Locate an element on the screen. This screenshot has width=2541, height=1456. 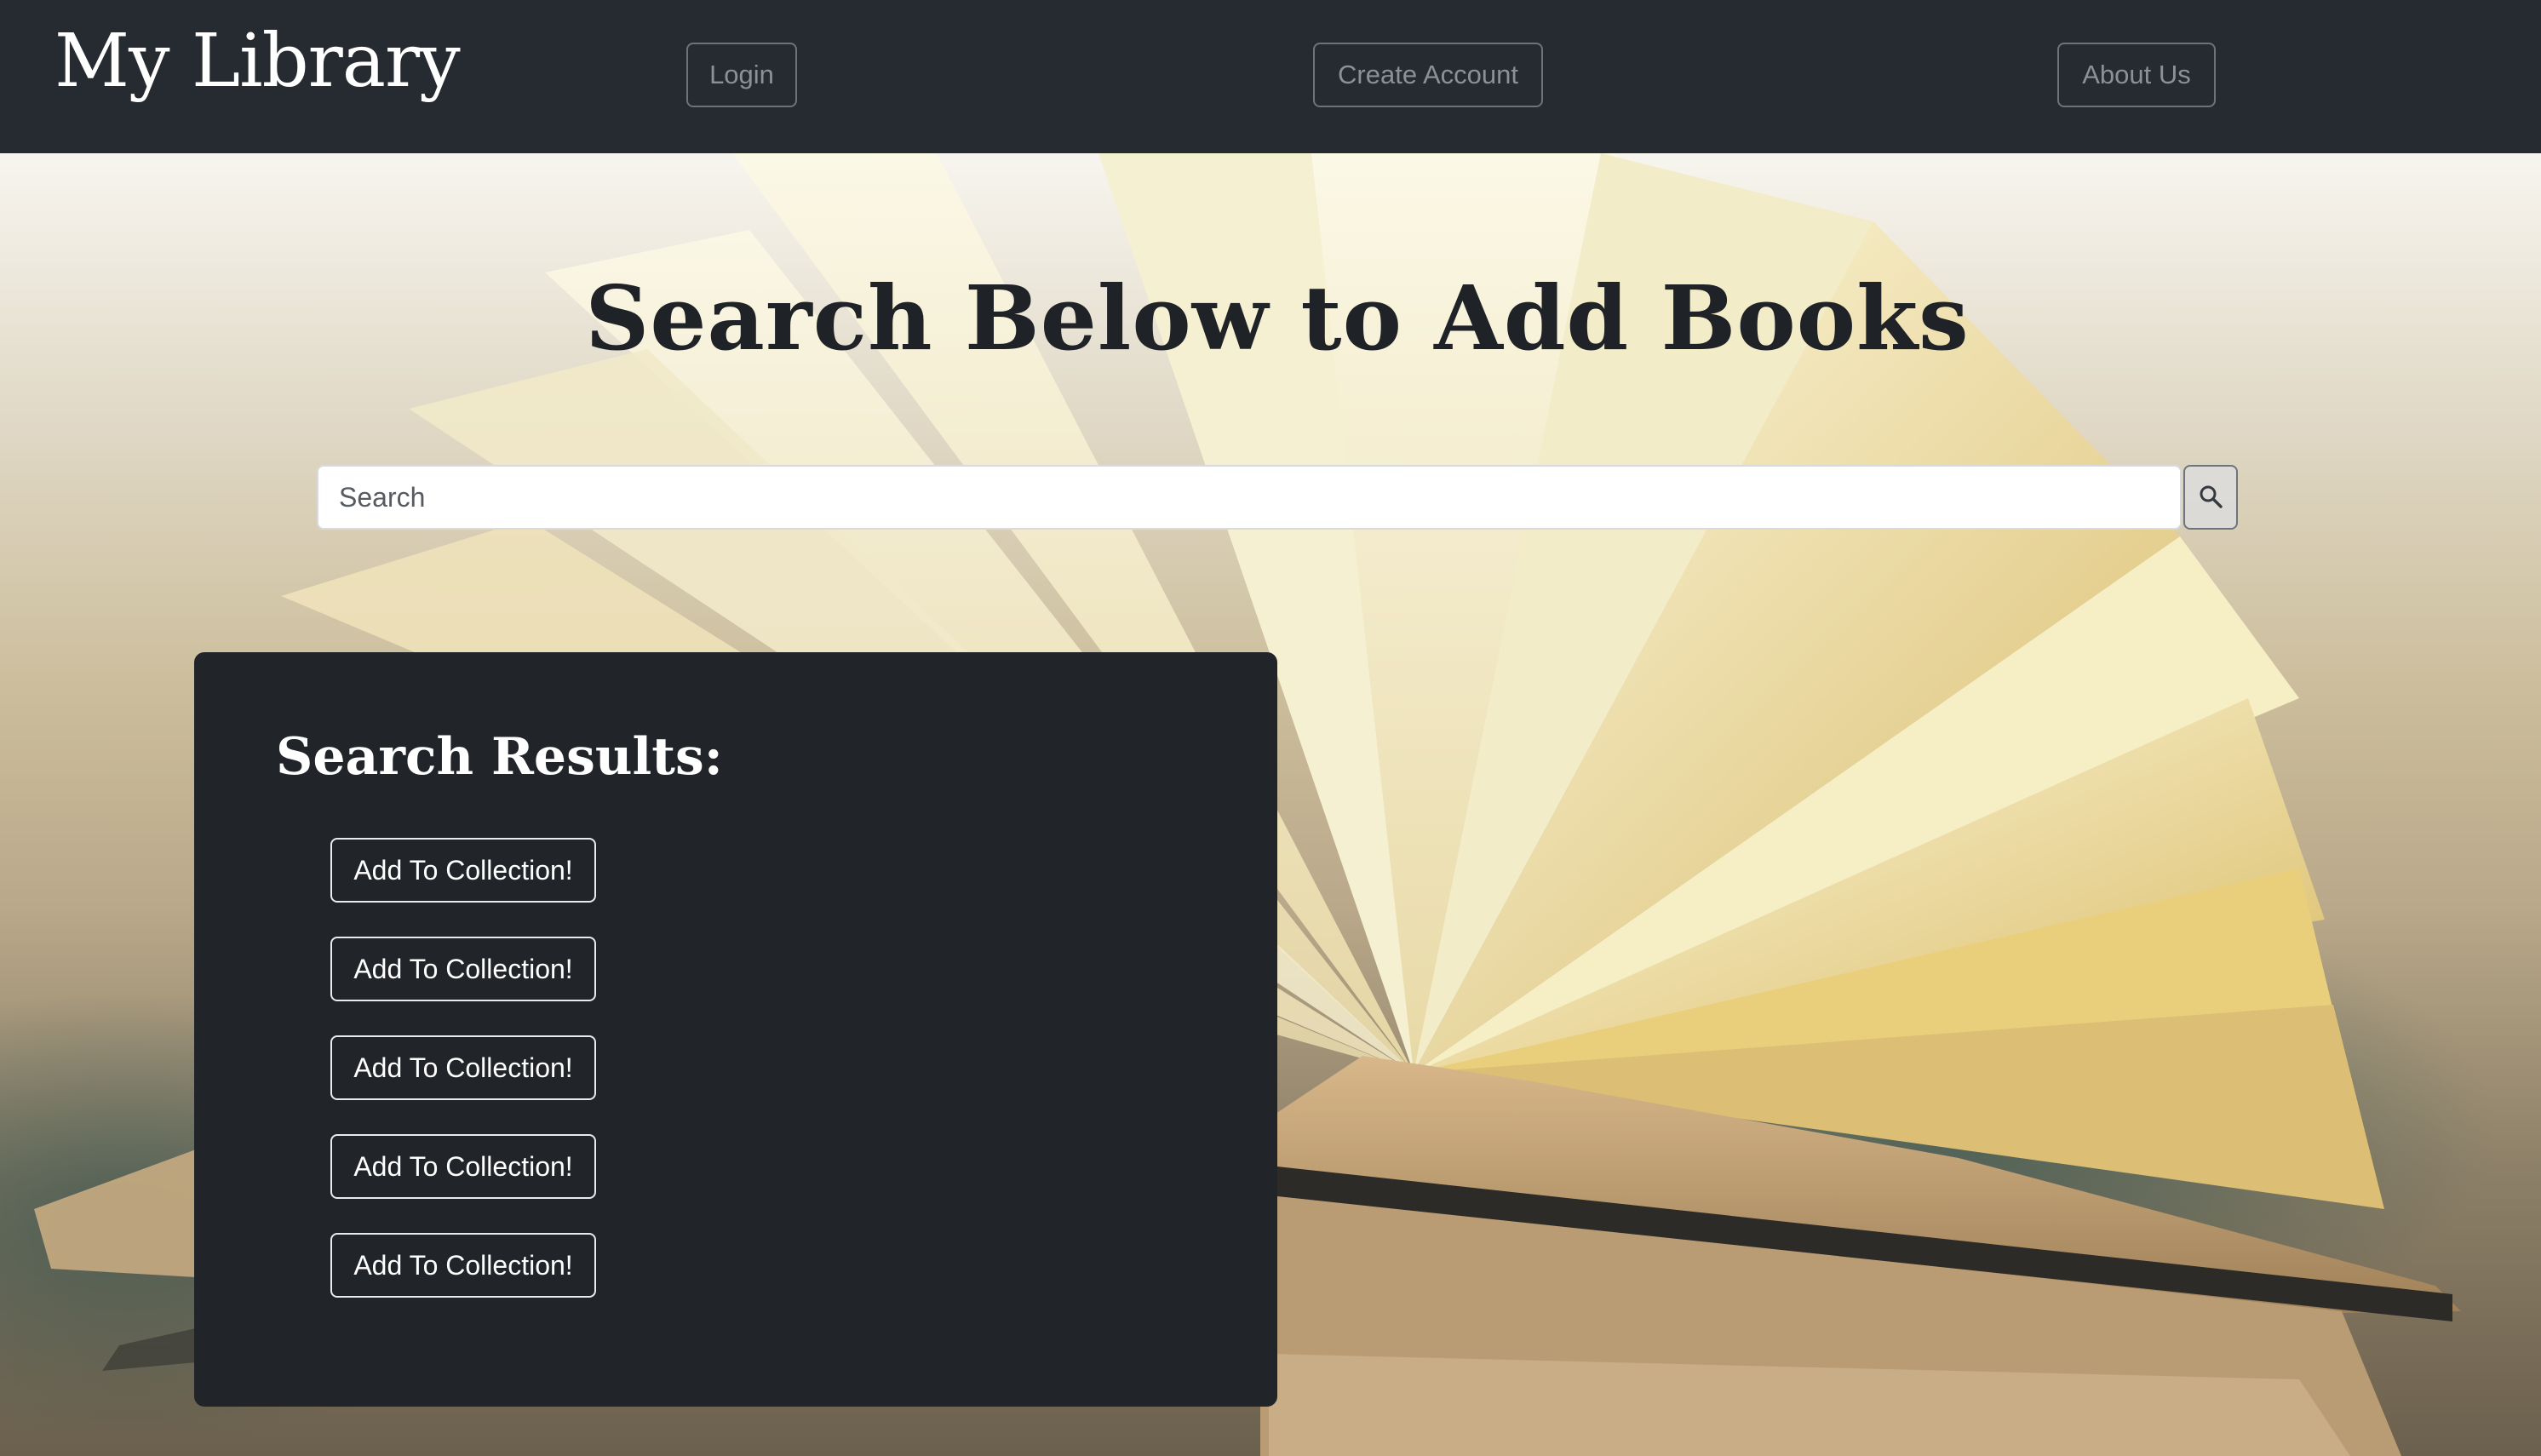
create-account-button: Create Account is located at coordinates (1428, 75).